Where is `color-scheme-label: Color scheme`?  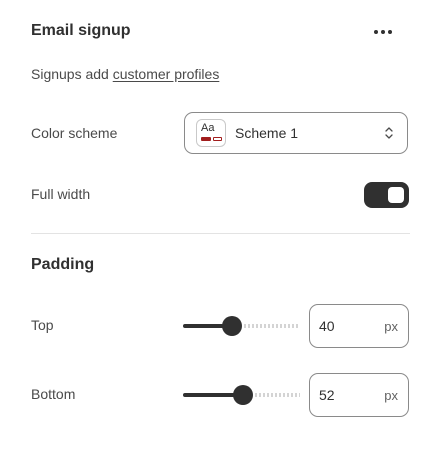
color-scheme-label: Color scheme is located at coordinates (74, 133).